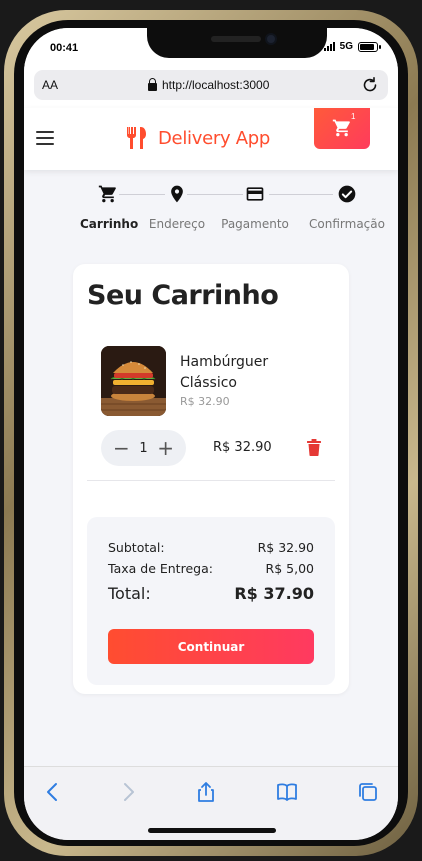 The image size is (422, 861). I want to click on burger-image, so click(133, 381).